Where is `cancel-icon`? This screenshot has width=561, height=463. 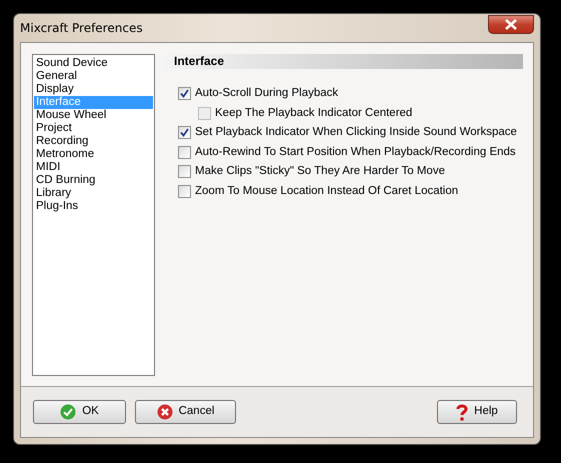
cancel-icon is located at coordinates (164, 412).